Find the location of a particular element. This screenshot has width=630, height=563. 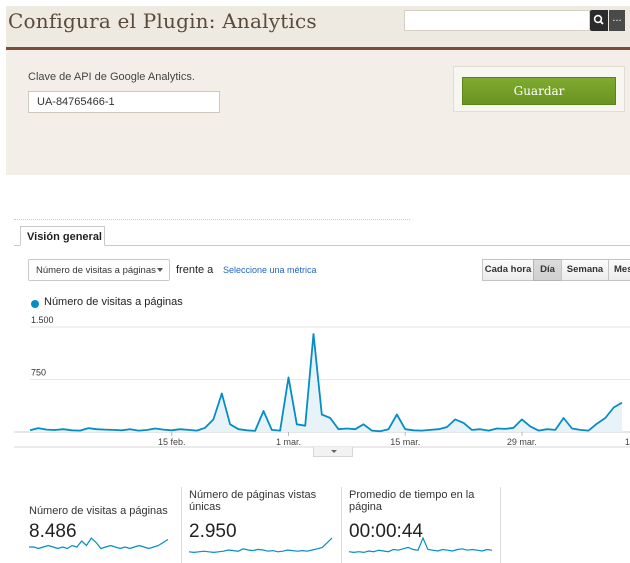

metric-dropdown: Número de visitas a páginas is located at coordinates (99, 270).